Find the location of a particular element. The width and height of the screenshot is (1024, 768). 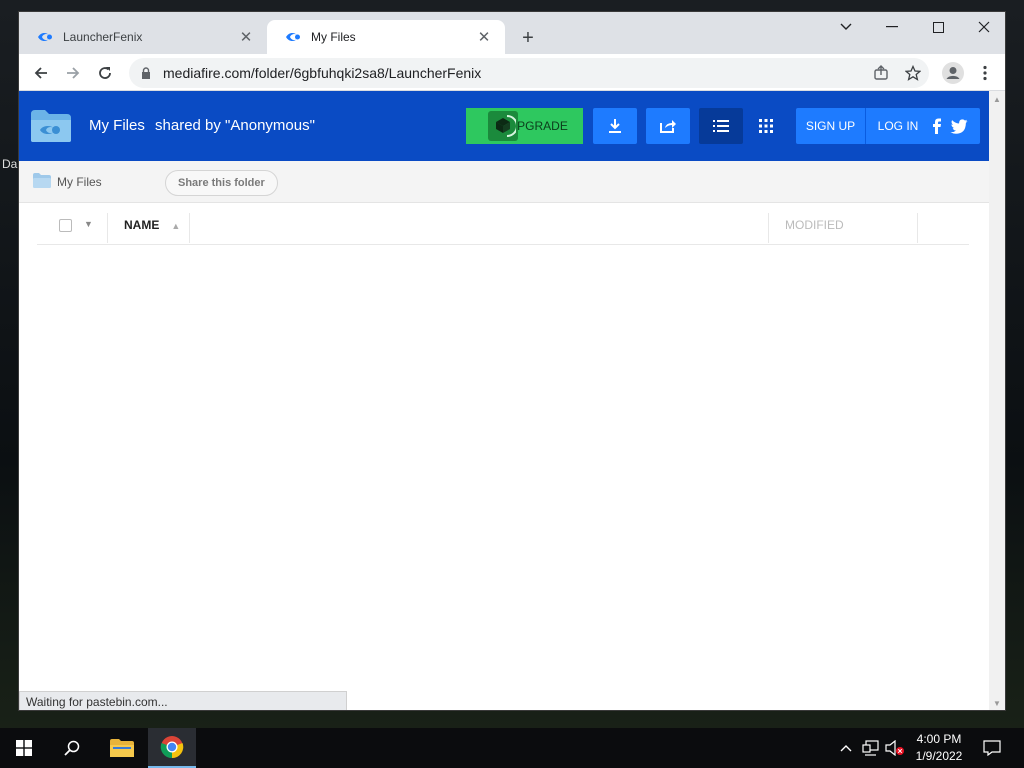

shared-by-label: shared by "Anonymous" is located at coordinates (235, 125).